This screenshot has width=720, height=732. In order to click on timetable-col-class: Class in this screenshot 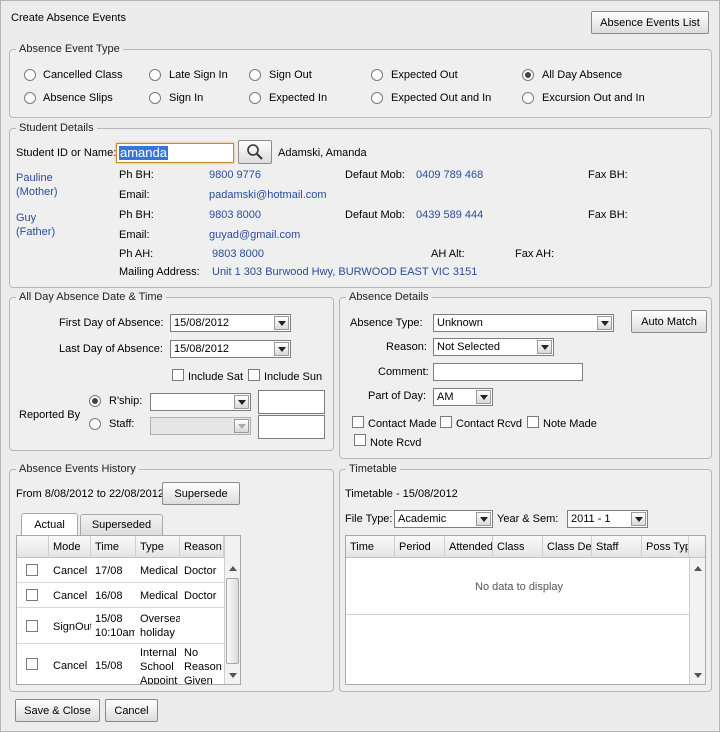, I will do `click(518, 547)`.